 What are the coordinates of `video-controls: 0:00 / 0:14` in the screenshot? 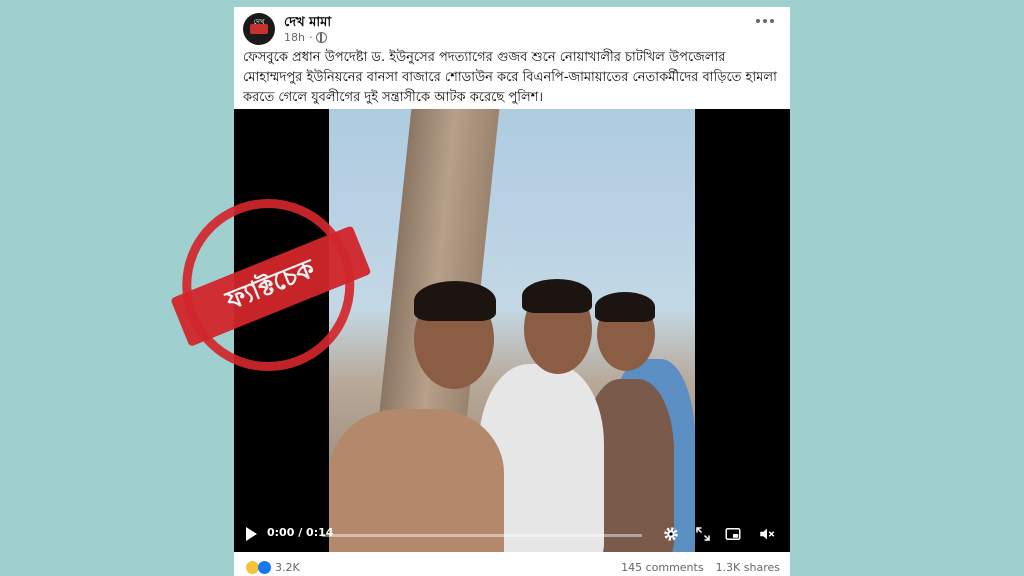 It's located at (512, 534).